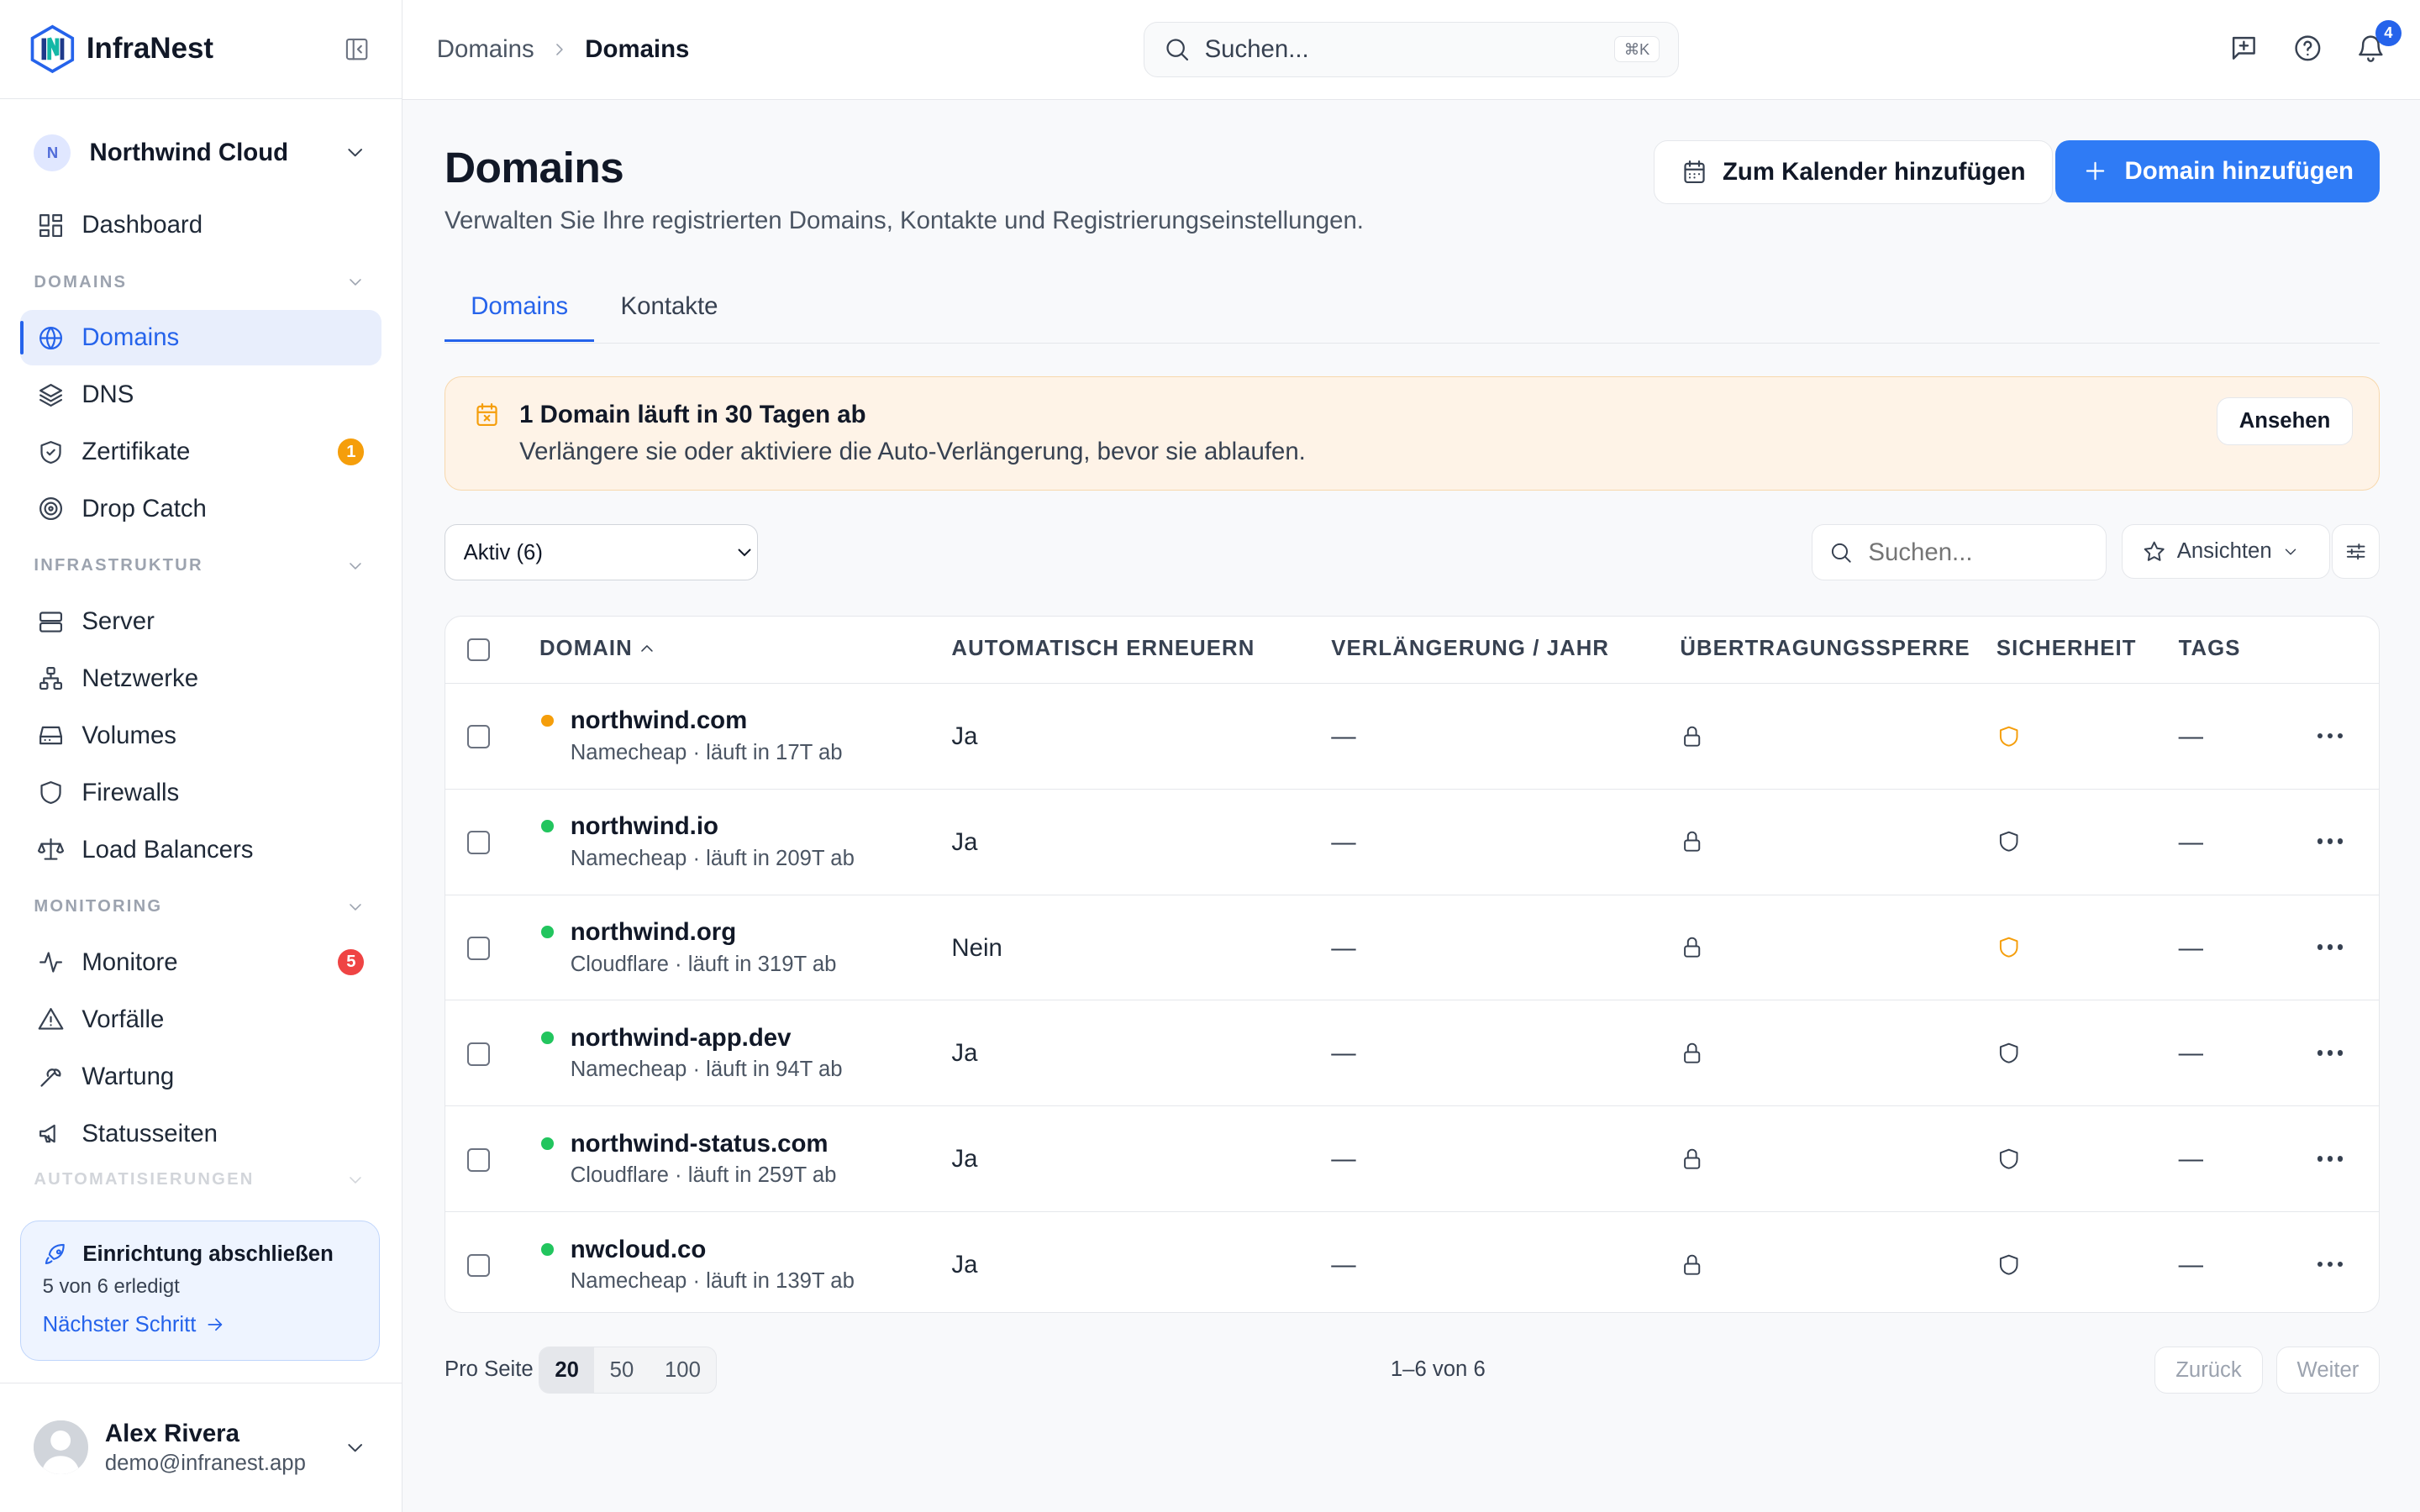 Image resolution: width=2420 pixels, height=1512 pixels. I want to click on sidebar-item-monitors: Monitore 5, so click(200, 962).